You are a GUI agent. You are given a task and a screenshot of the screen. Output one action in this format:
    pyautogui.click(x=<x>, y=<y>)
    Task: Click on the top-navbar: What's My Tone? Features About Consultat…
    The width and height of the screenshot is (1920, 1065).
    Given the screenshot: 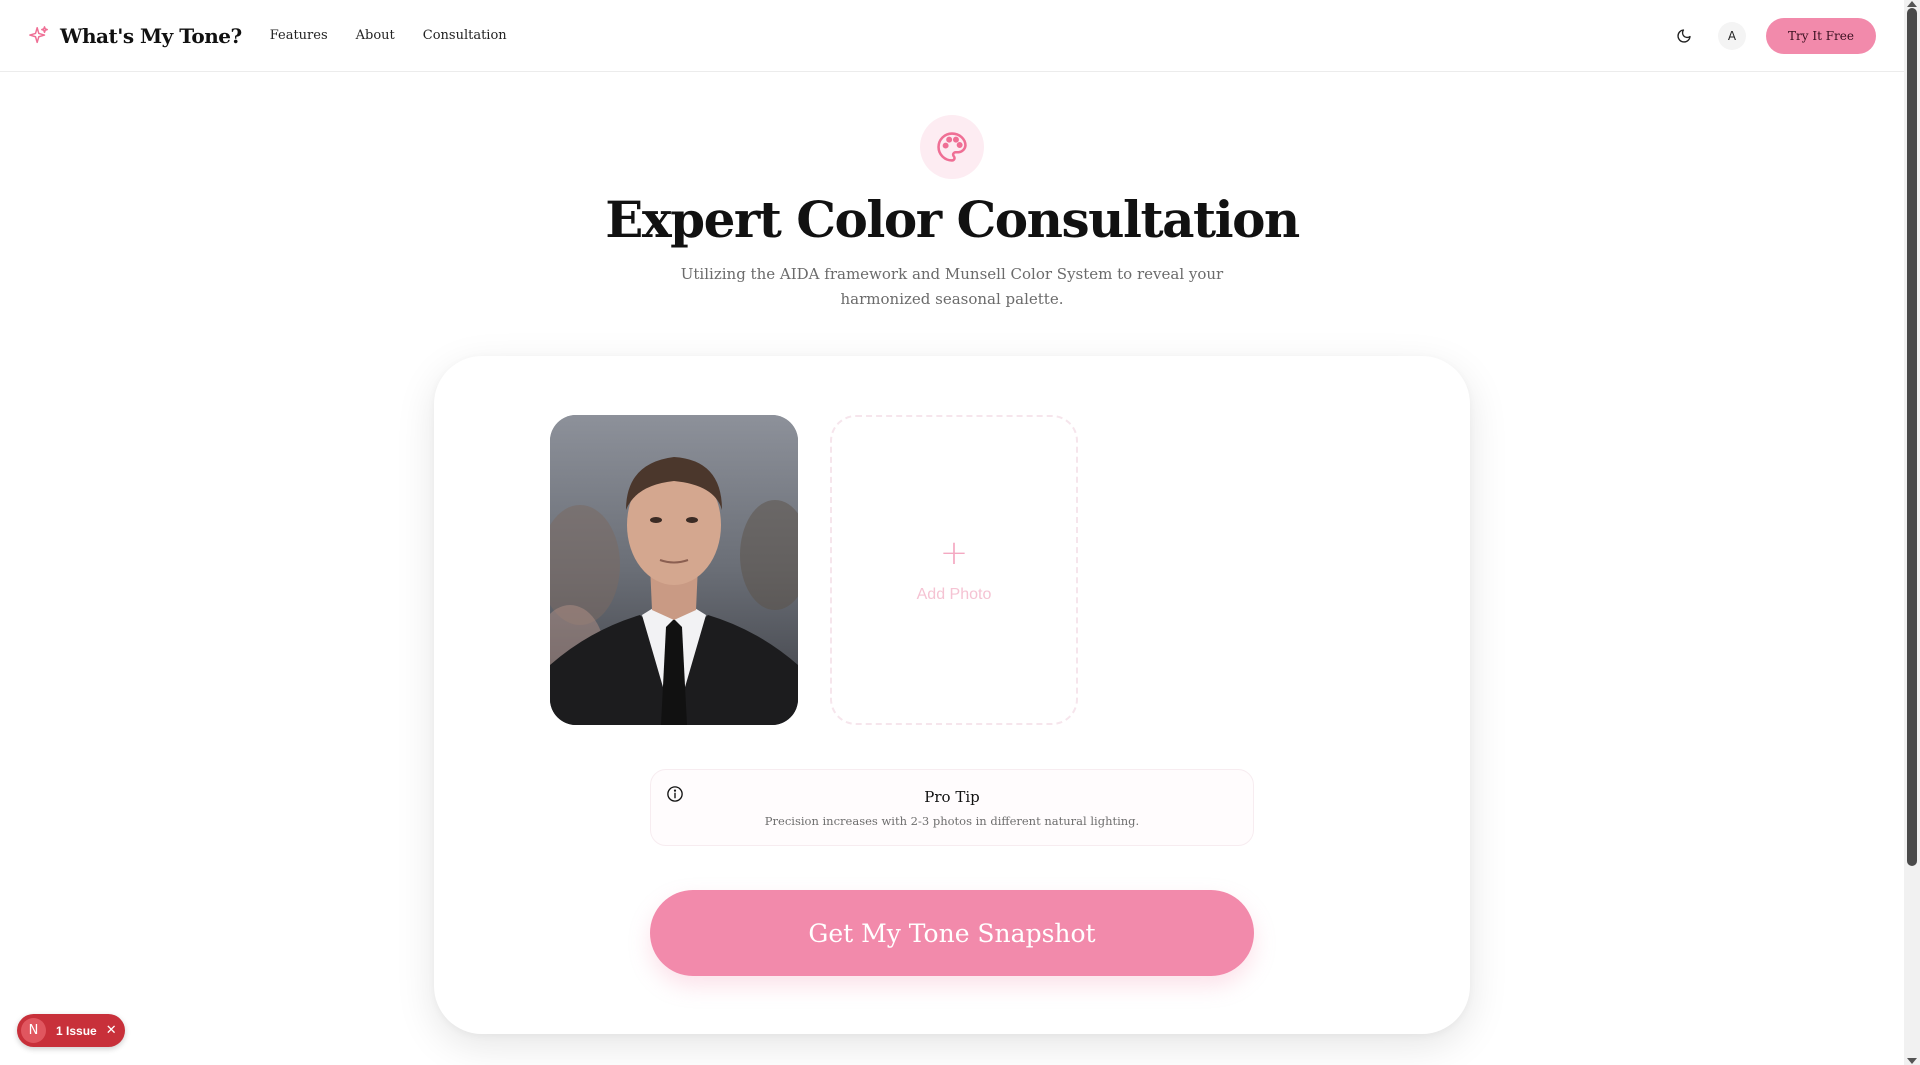 What is the action you would take?
    pyautogui.click(x=952, y=36)
    